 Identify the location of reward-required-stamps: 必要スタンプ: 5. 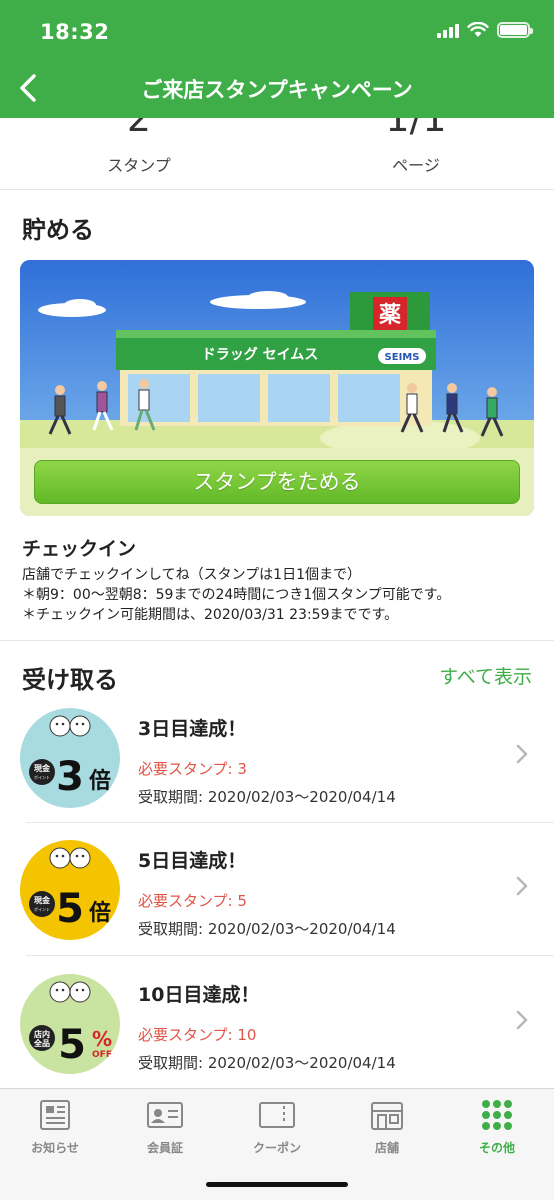
(192, 901).